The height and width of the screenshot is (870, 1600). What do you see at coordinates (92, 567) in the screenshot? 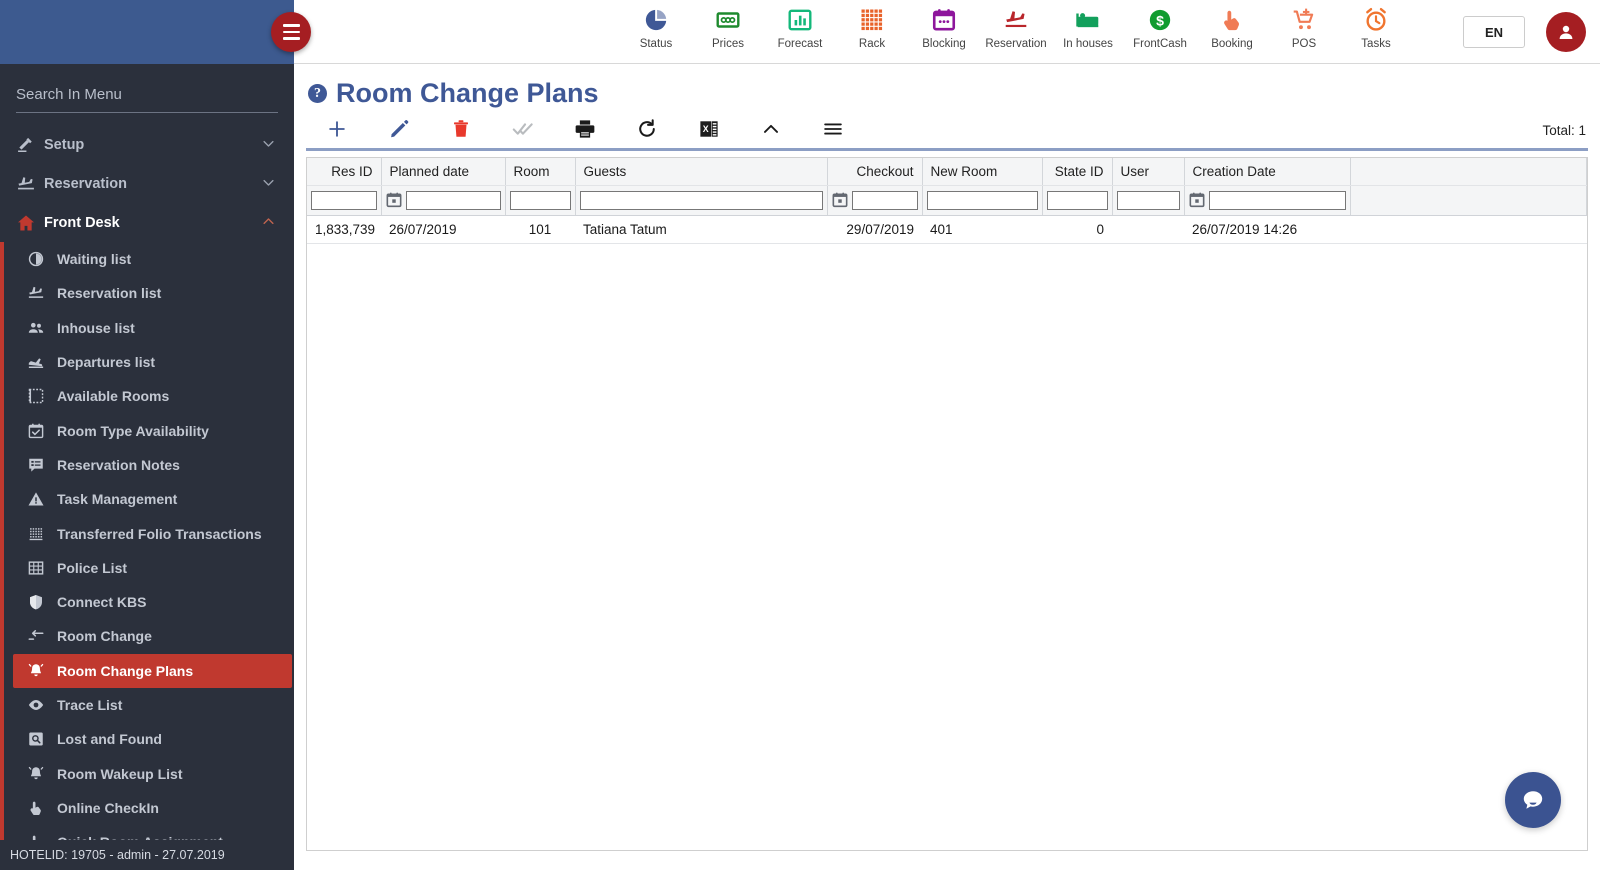
I see `sidebar-item-label: Police List` at bounding box center [92, 567].